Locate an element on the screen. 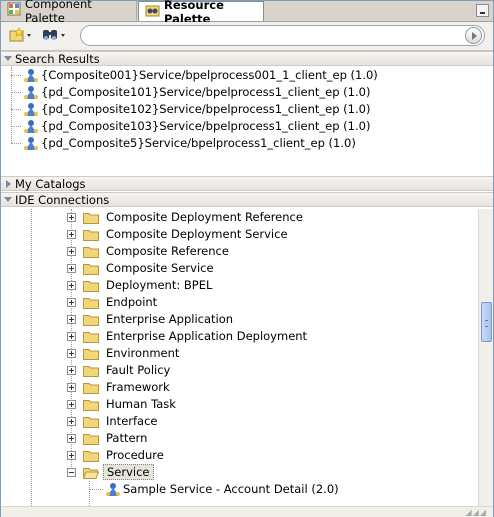 This screenshot has width=494, height=517. tab-component-palette: Component Palette is located at coordinates (69, 12).